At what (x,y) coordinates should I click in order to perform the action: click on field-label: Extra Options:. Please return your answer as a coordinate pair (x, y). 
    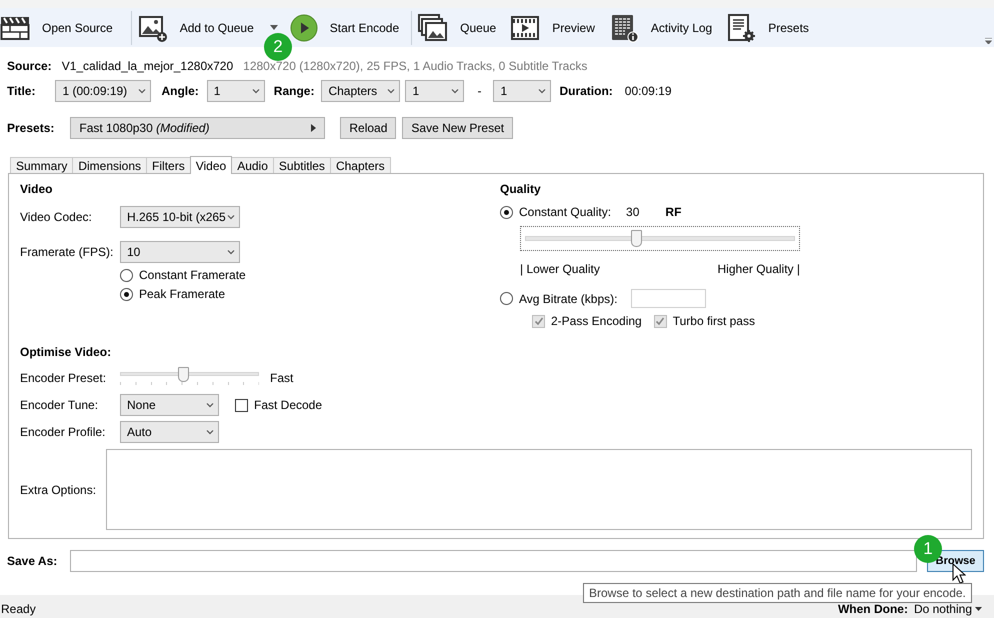
    Looking at the image, I should click on (58, 489).